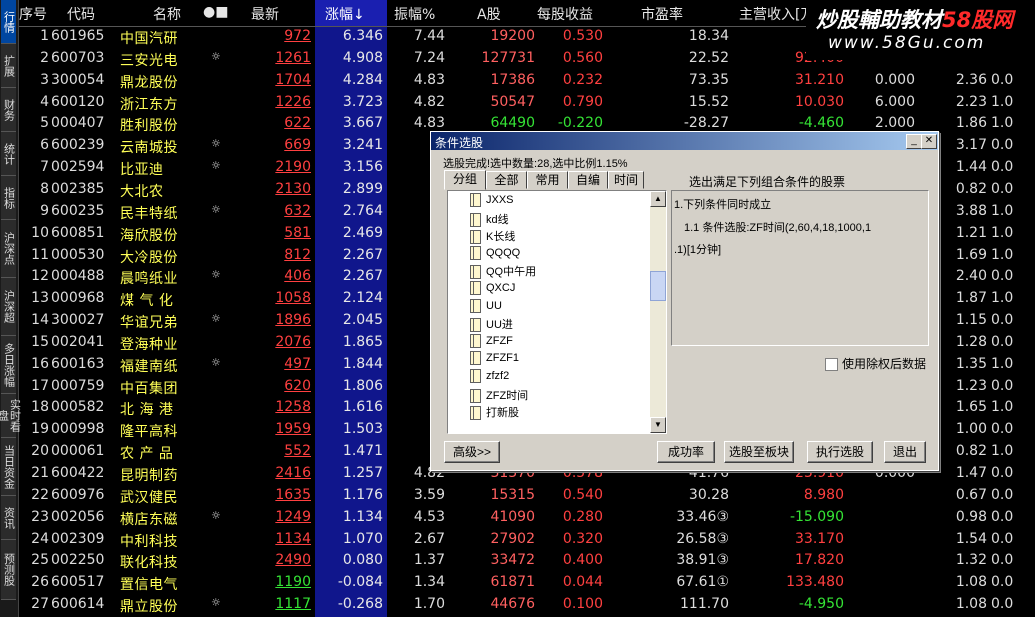 This screenshot has height=617, width=1035. I want to click on tab-3: 自编, so click(588, 180).